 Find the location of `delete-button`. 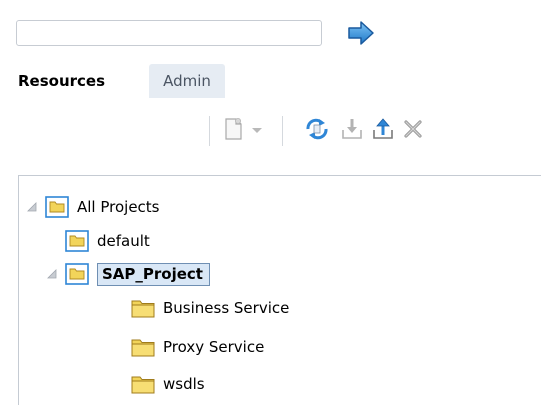

delete-button is located at coordinates (413, 129).